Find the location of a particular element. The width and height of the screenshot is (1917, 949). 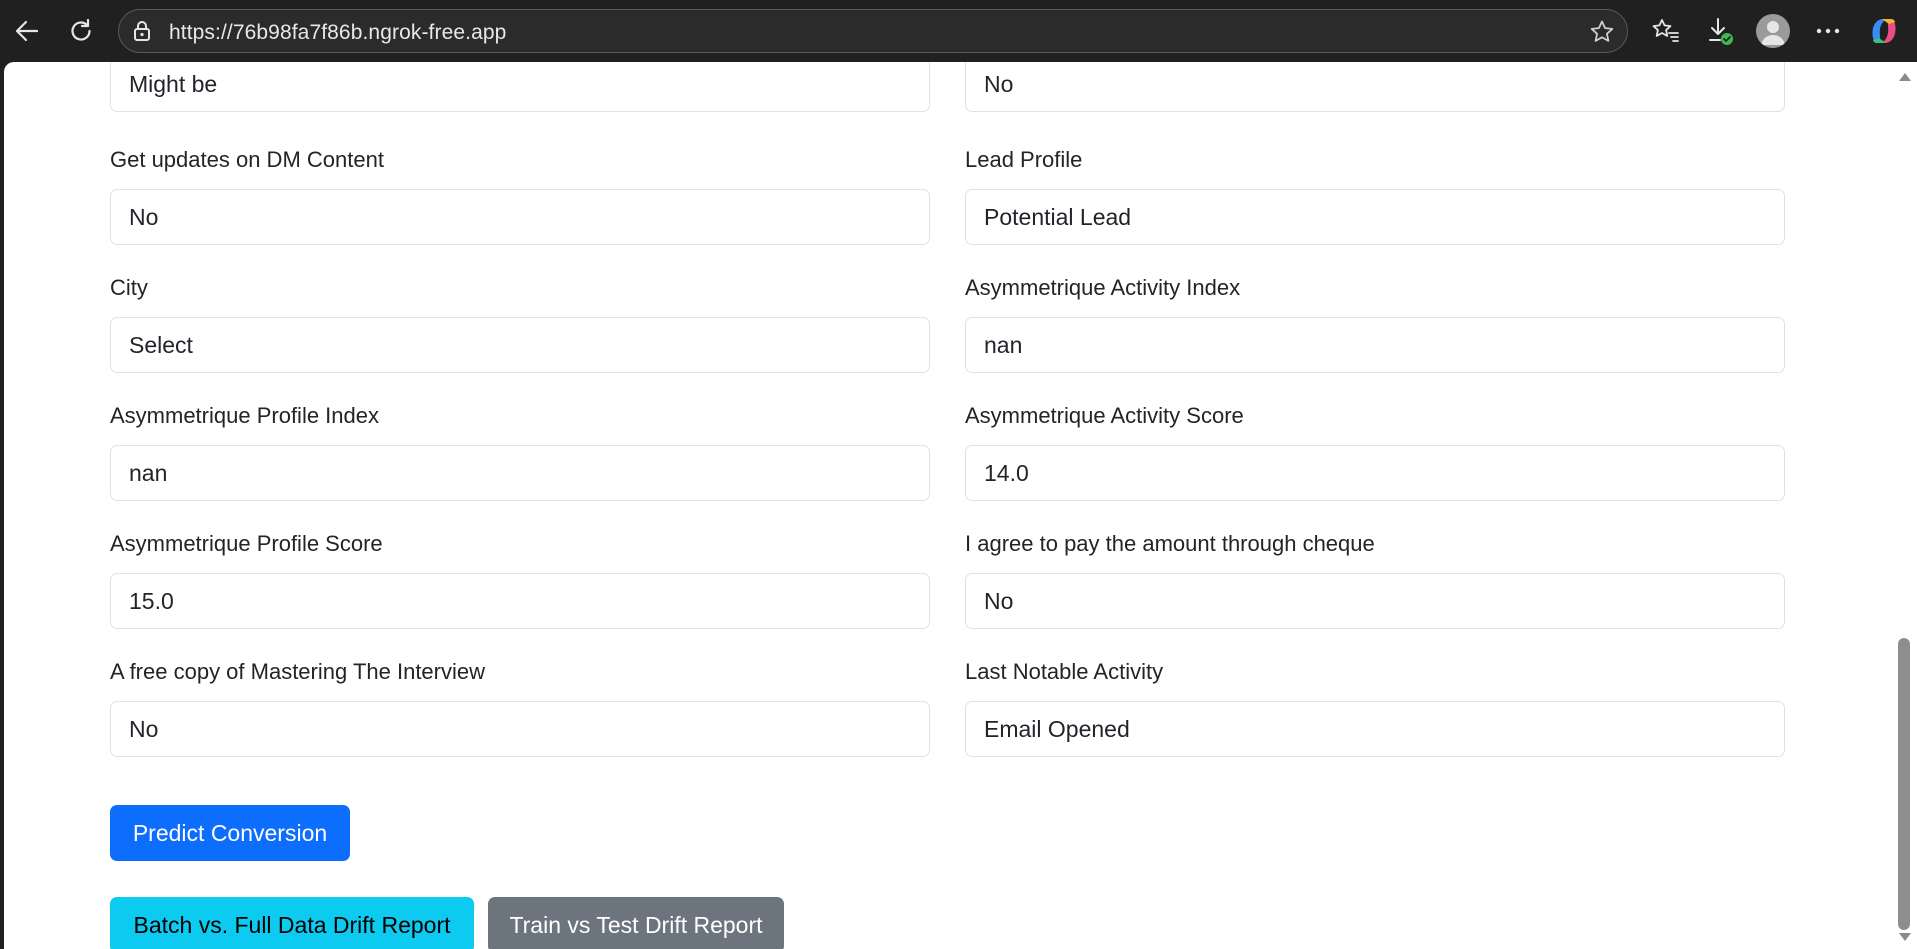

profile-index-input: nan is located at coordinates (520, 473).